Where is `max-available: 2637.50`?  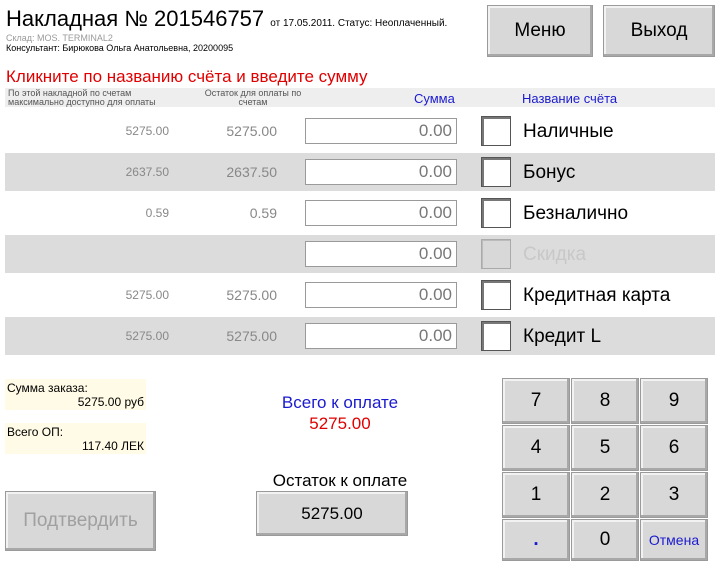
max-available: 2637.50 is located at coordinates (147, 172).